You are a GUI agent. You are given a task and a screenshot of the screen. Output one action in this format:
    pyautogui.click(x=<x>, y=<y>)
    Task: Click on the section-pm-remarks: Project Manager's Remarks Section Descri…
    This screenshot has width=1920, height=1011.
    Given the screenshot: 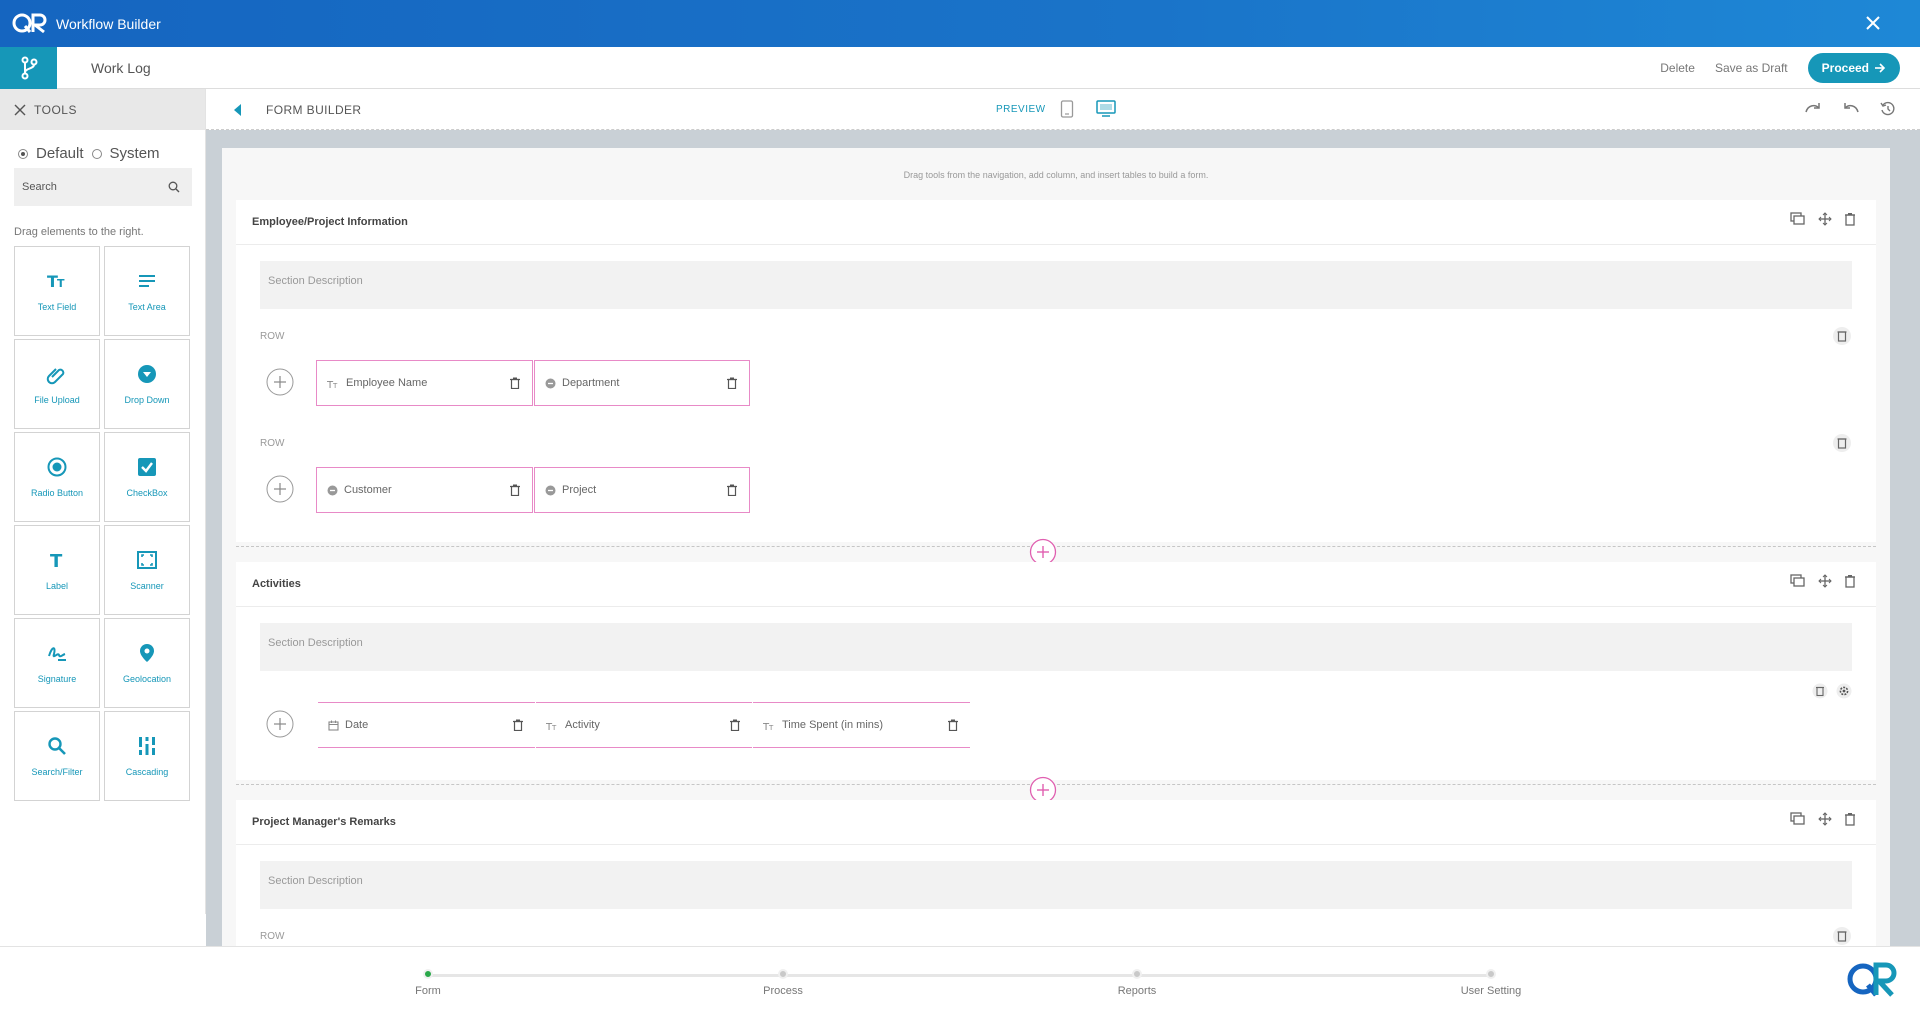 What is the action you would take?
    pyautogui.click(x=1056, y=873)
    